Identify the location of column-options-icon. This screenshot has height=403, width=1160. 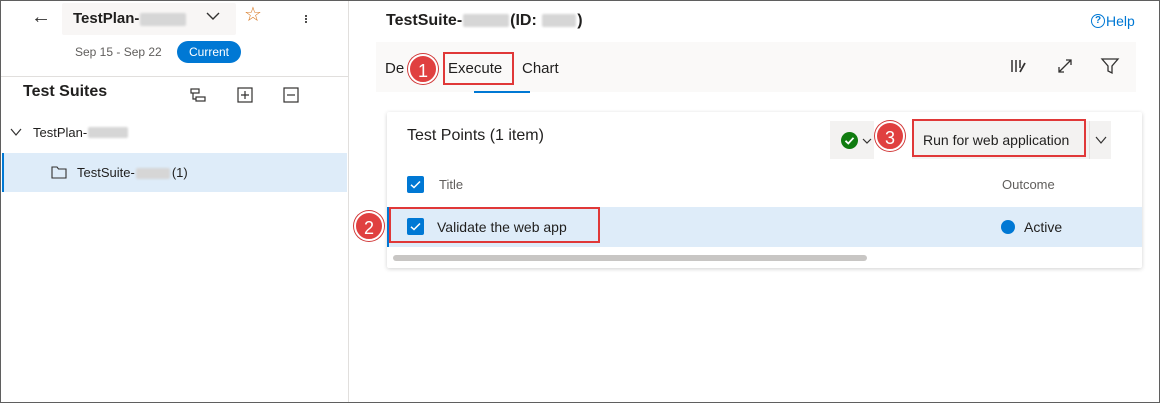
(1018, 66).